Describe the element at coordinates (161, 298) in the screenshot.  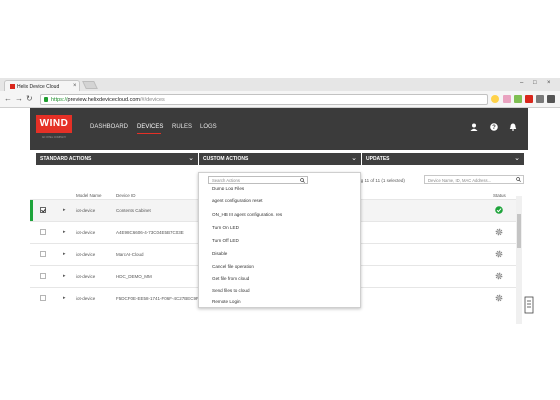
I see `device-id-cell: F5DCF0E-EE58-1741-F06F-4C27BEC9F4FF` at that location.